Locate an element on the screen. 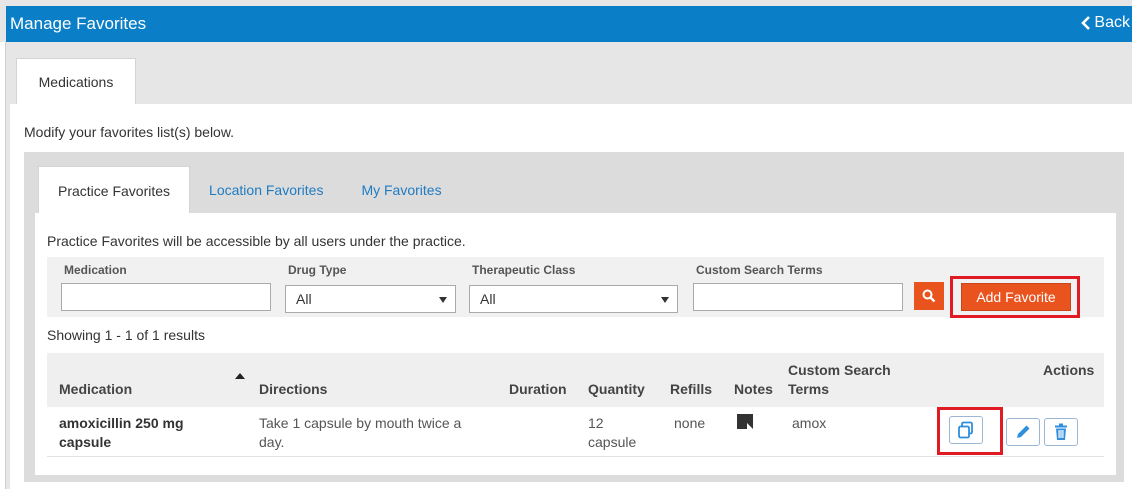 This screenshot has width=1132, height=489. therapeutic-class-label: Therapeutic Class is located at coordinates (524, 270).